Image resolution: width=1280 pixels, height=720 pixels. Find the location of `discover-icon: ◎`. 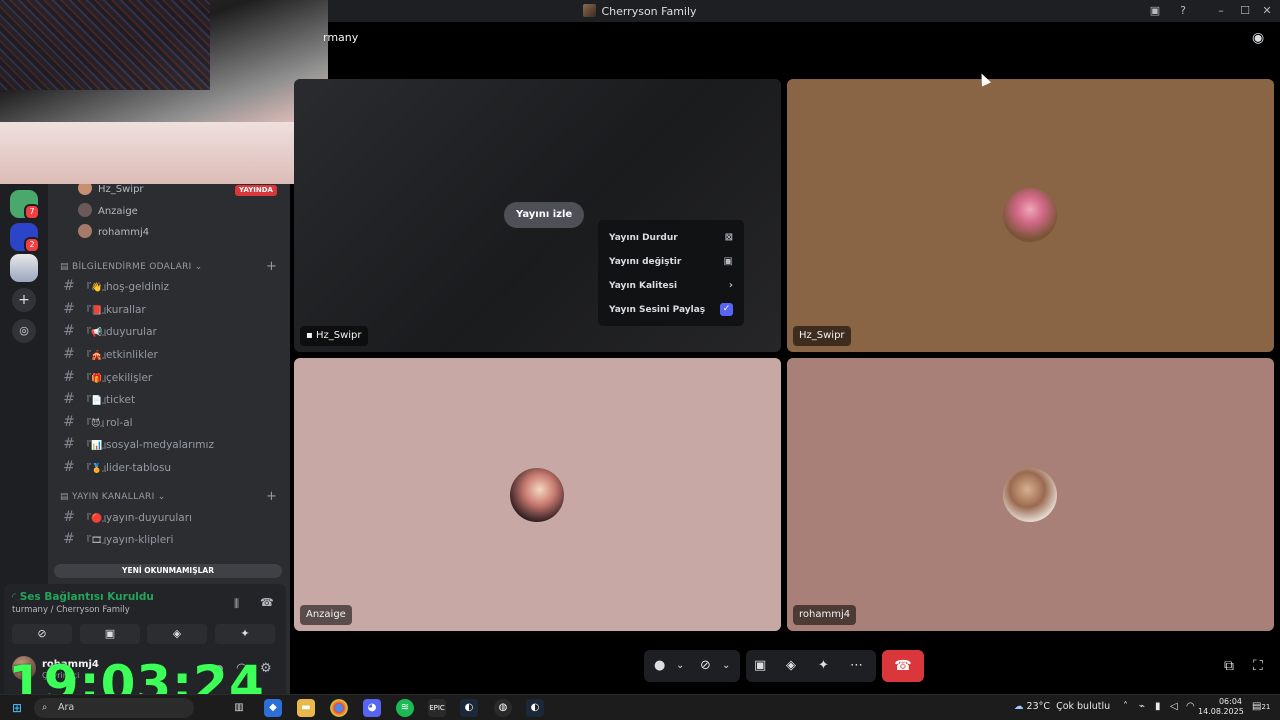

discover-icon: ◎ is located at coordinates (24, 331).